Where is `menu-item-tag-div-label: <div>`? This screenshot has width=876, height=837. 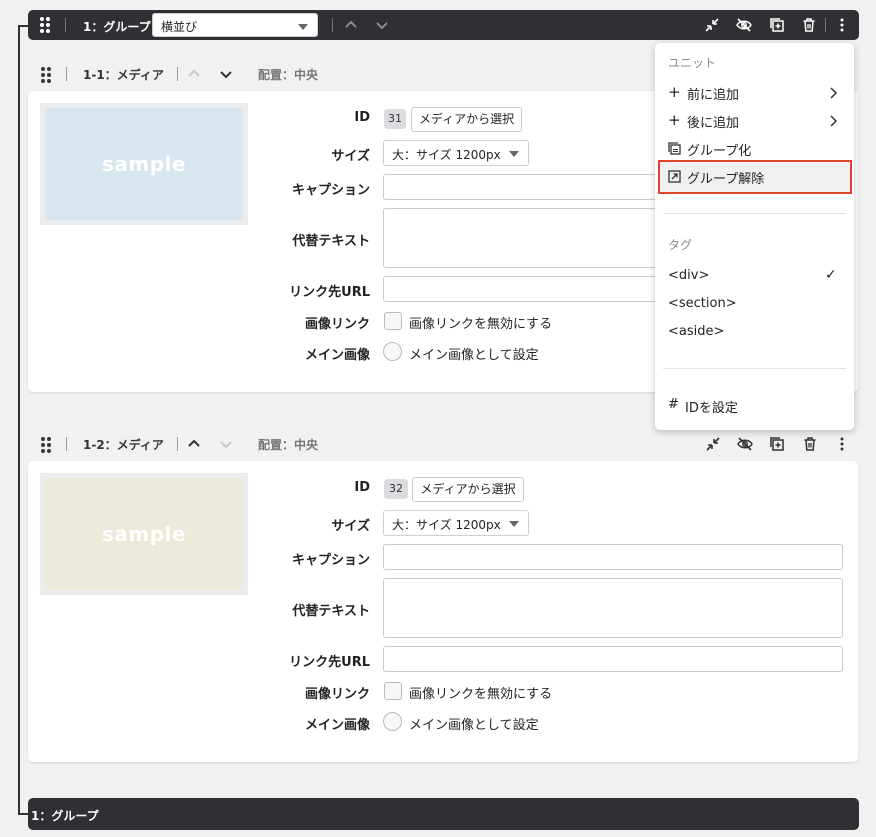 menu-item-tag-div-label: <div> is located at coordinates (689, 275).